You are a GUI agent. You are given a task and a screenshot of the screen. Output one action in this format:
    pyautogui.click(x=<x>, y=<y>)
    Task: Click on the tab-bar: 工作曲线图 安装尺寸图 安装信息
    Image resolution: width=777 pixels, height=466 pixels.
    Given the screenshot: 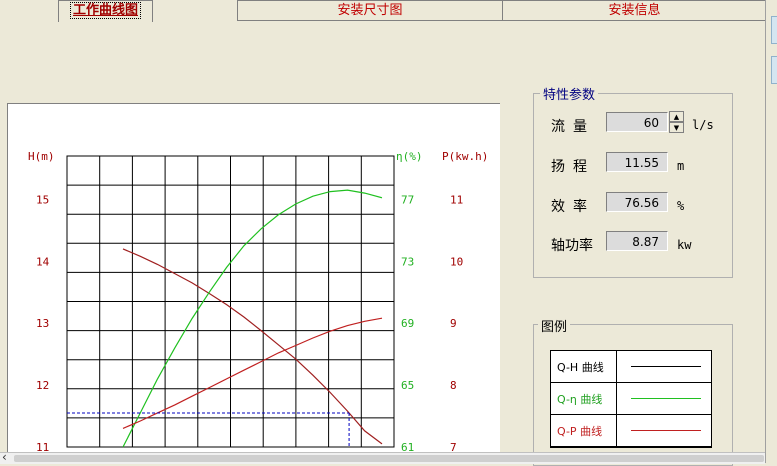 What is the action you would take?
    pyautogui.click(x=383, y=11)
    